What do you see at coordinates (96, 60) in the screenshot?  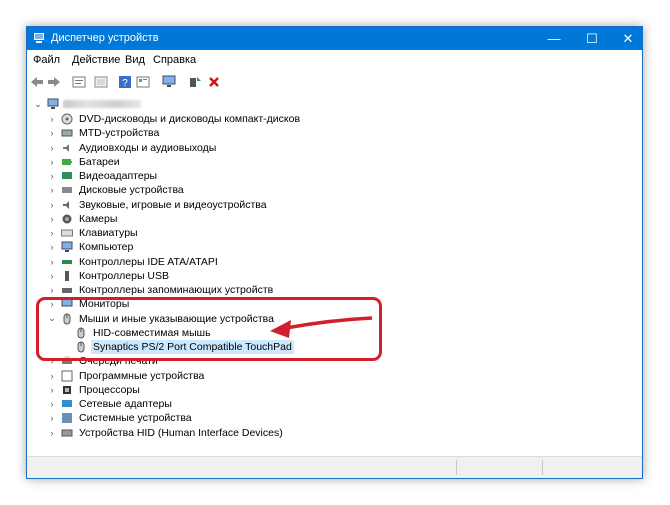 I see `menu-action: Действие` at bounding box center [96, 60].